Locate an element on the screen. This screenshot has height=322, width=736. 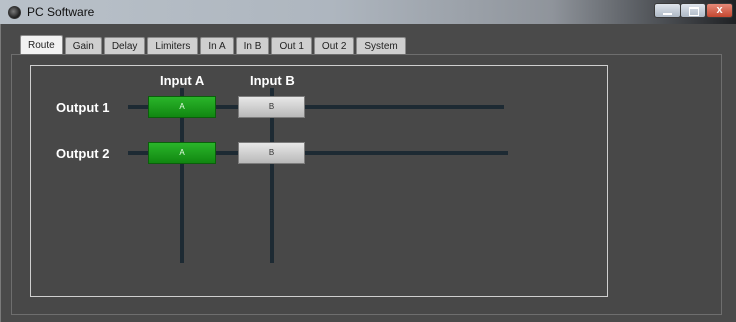
output-2-label: Output 2 is located at coordinates (83, 153).